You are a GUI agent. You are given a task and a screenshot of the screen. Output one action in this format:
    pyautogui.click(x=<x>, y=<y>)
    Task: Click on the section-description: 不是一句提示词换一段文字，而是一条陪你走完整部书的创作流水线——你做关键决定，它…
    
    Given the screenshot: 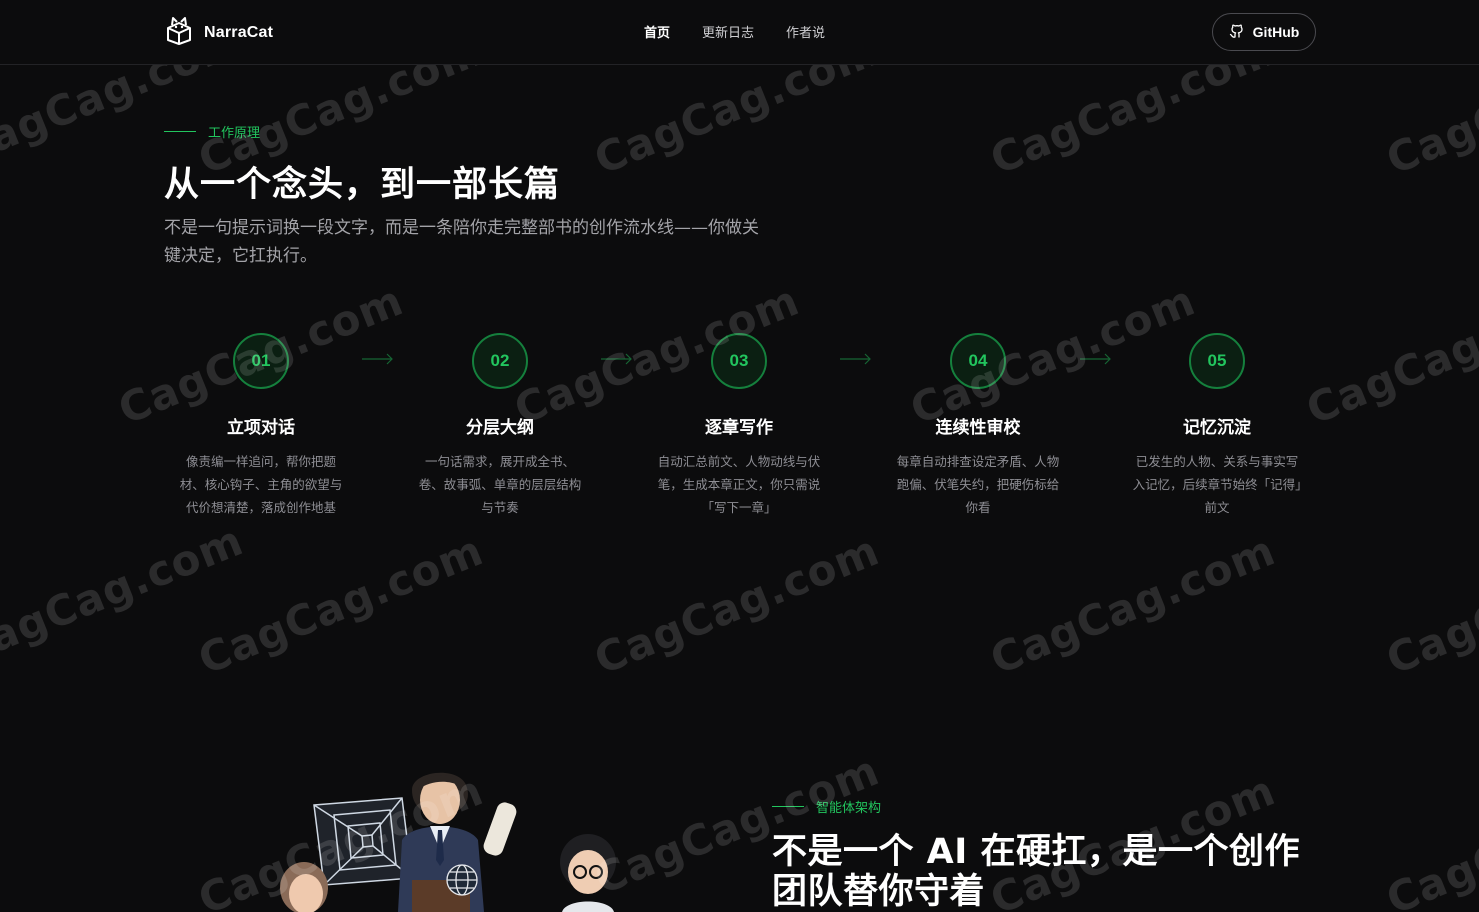 What is the action you would take?
    pyautogui.click(x=461, y=242)
    